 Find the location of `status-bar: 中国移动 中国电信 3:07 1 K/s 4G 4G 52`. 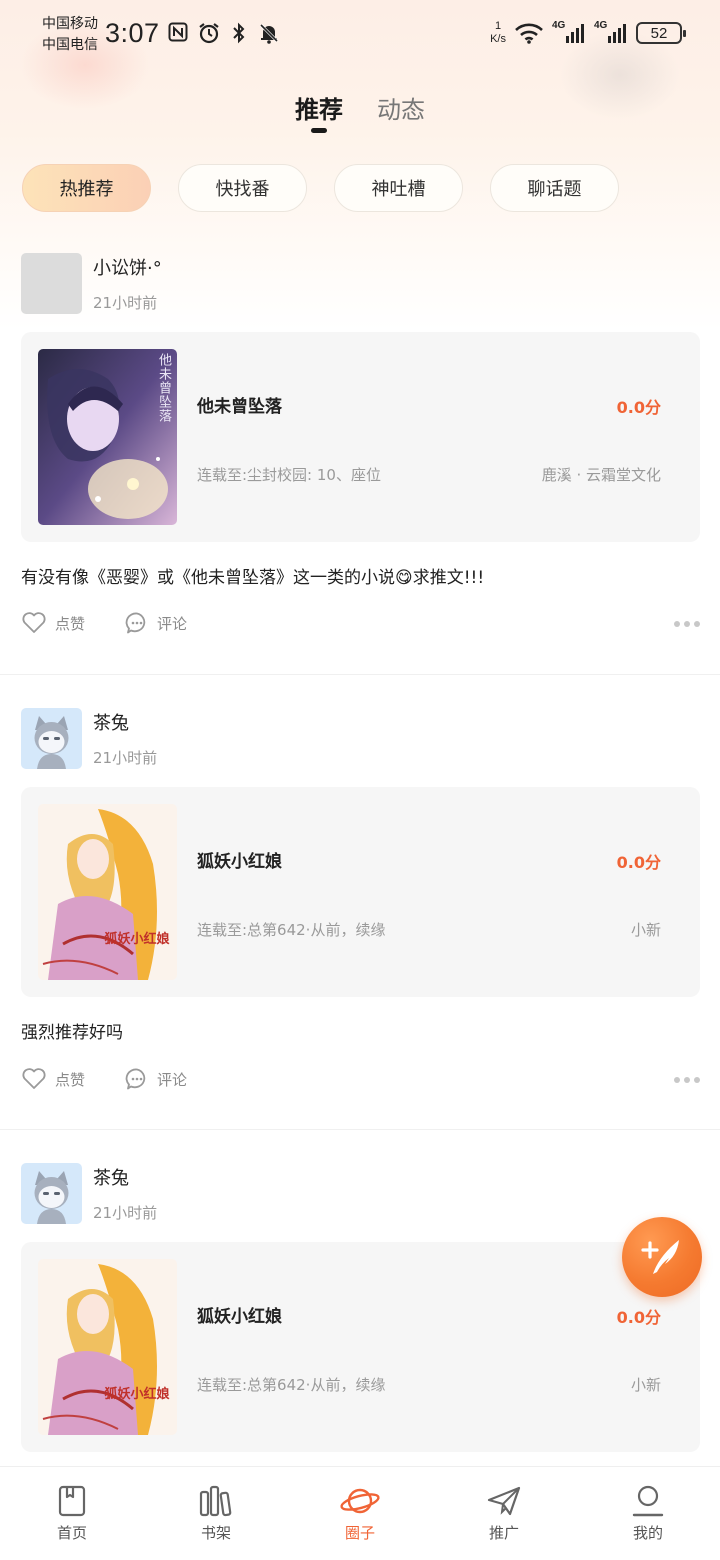

status-bar: 中国移动 中国电信 3:07 1 K/s 4G 4G 52 is located at coordinates (360, 36).